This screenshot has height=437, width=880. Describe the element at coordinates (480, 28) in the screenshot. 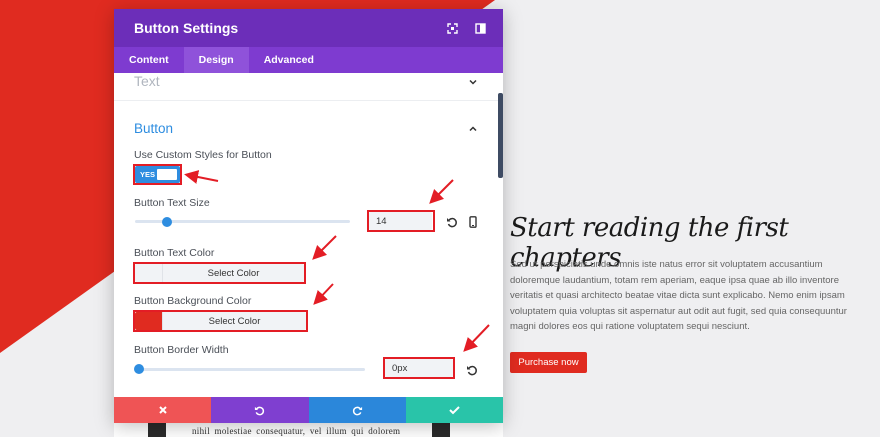

I see `sidebar-toggle-icon` at that location.